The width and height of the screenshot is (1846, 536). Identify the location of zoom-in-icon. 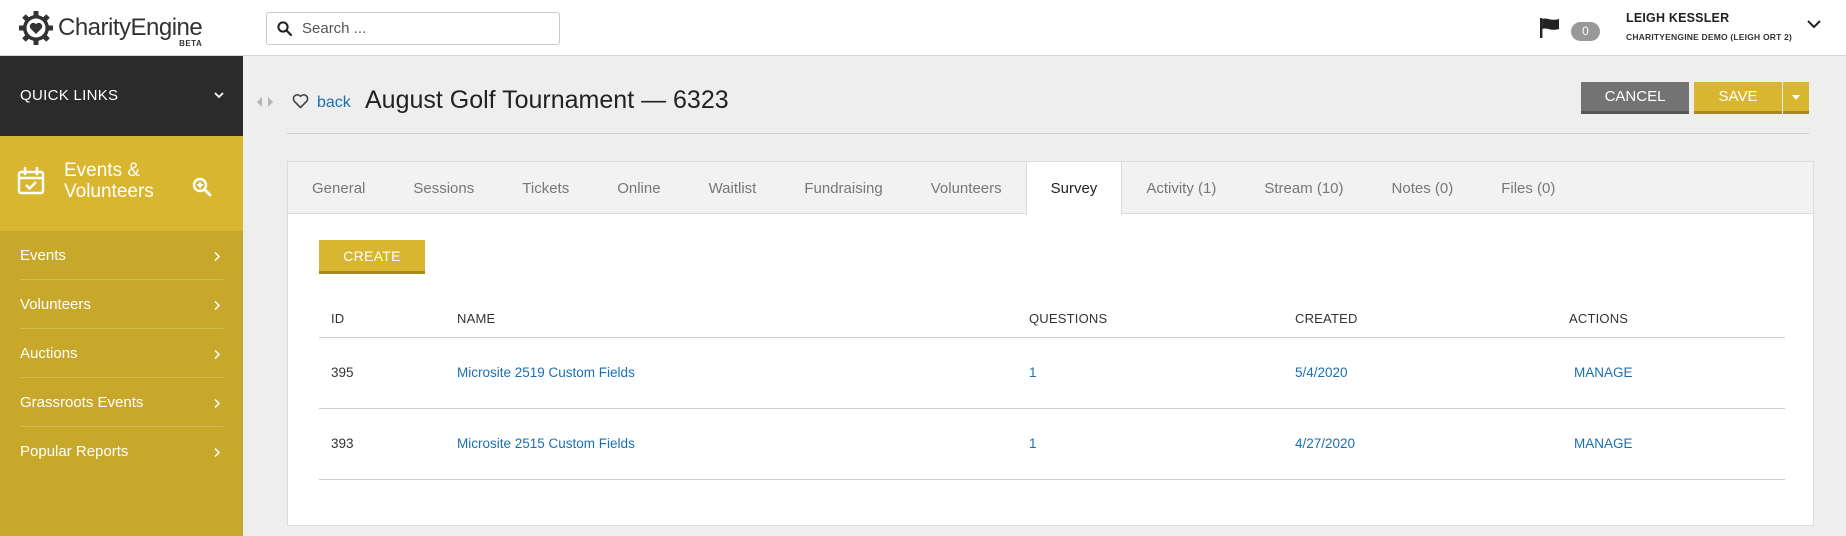
(202, 187).